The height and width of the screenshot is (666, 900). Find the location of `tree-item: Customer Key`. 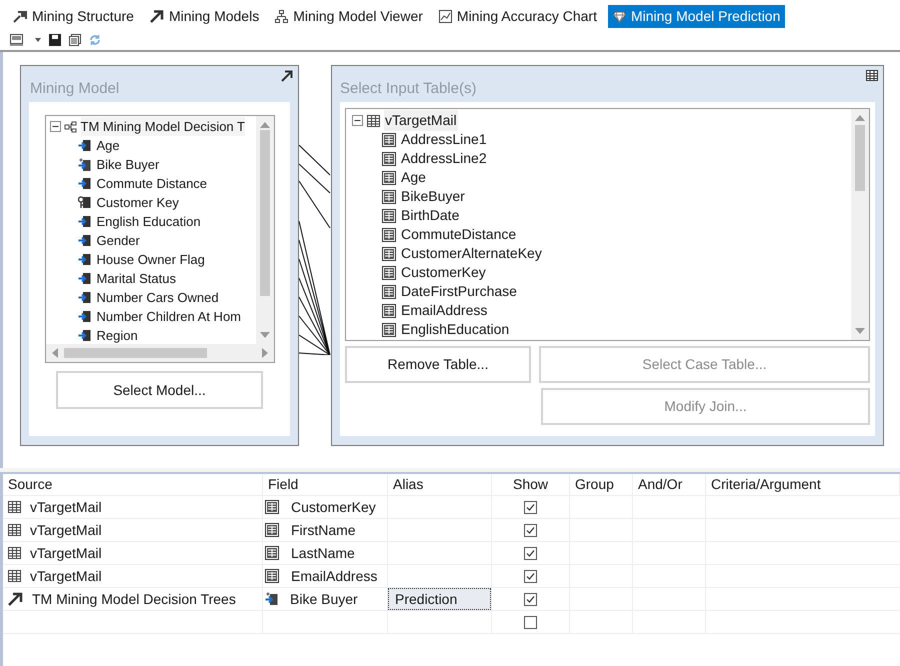

tree-item: Customer Key is located at coordinates (153, 202).